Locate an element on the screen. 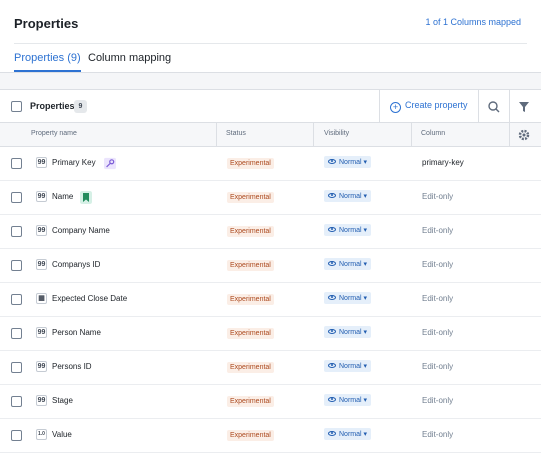 Image resolution: width=541 pixels, height=460 pixels. filter-button is located at coordinates (524, 107).